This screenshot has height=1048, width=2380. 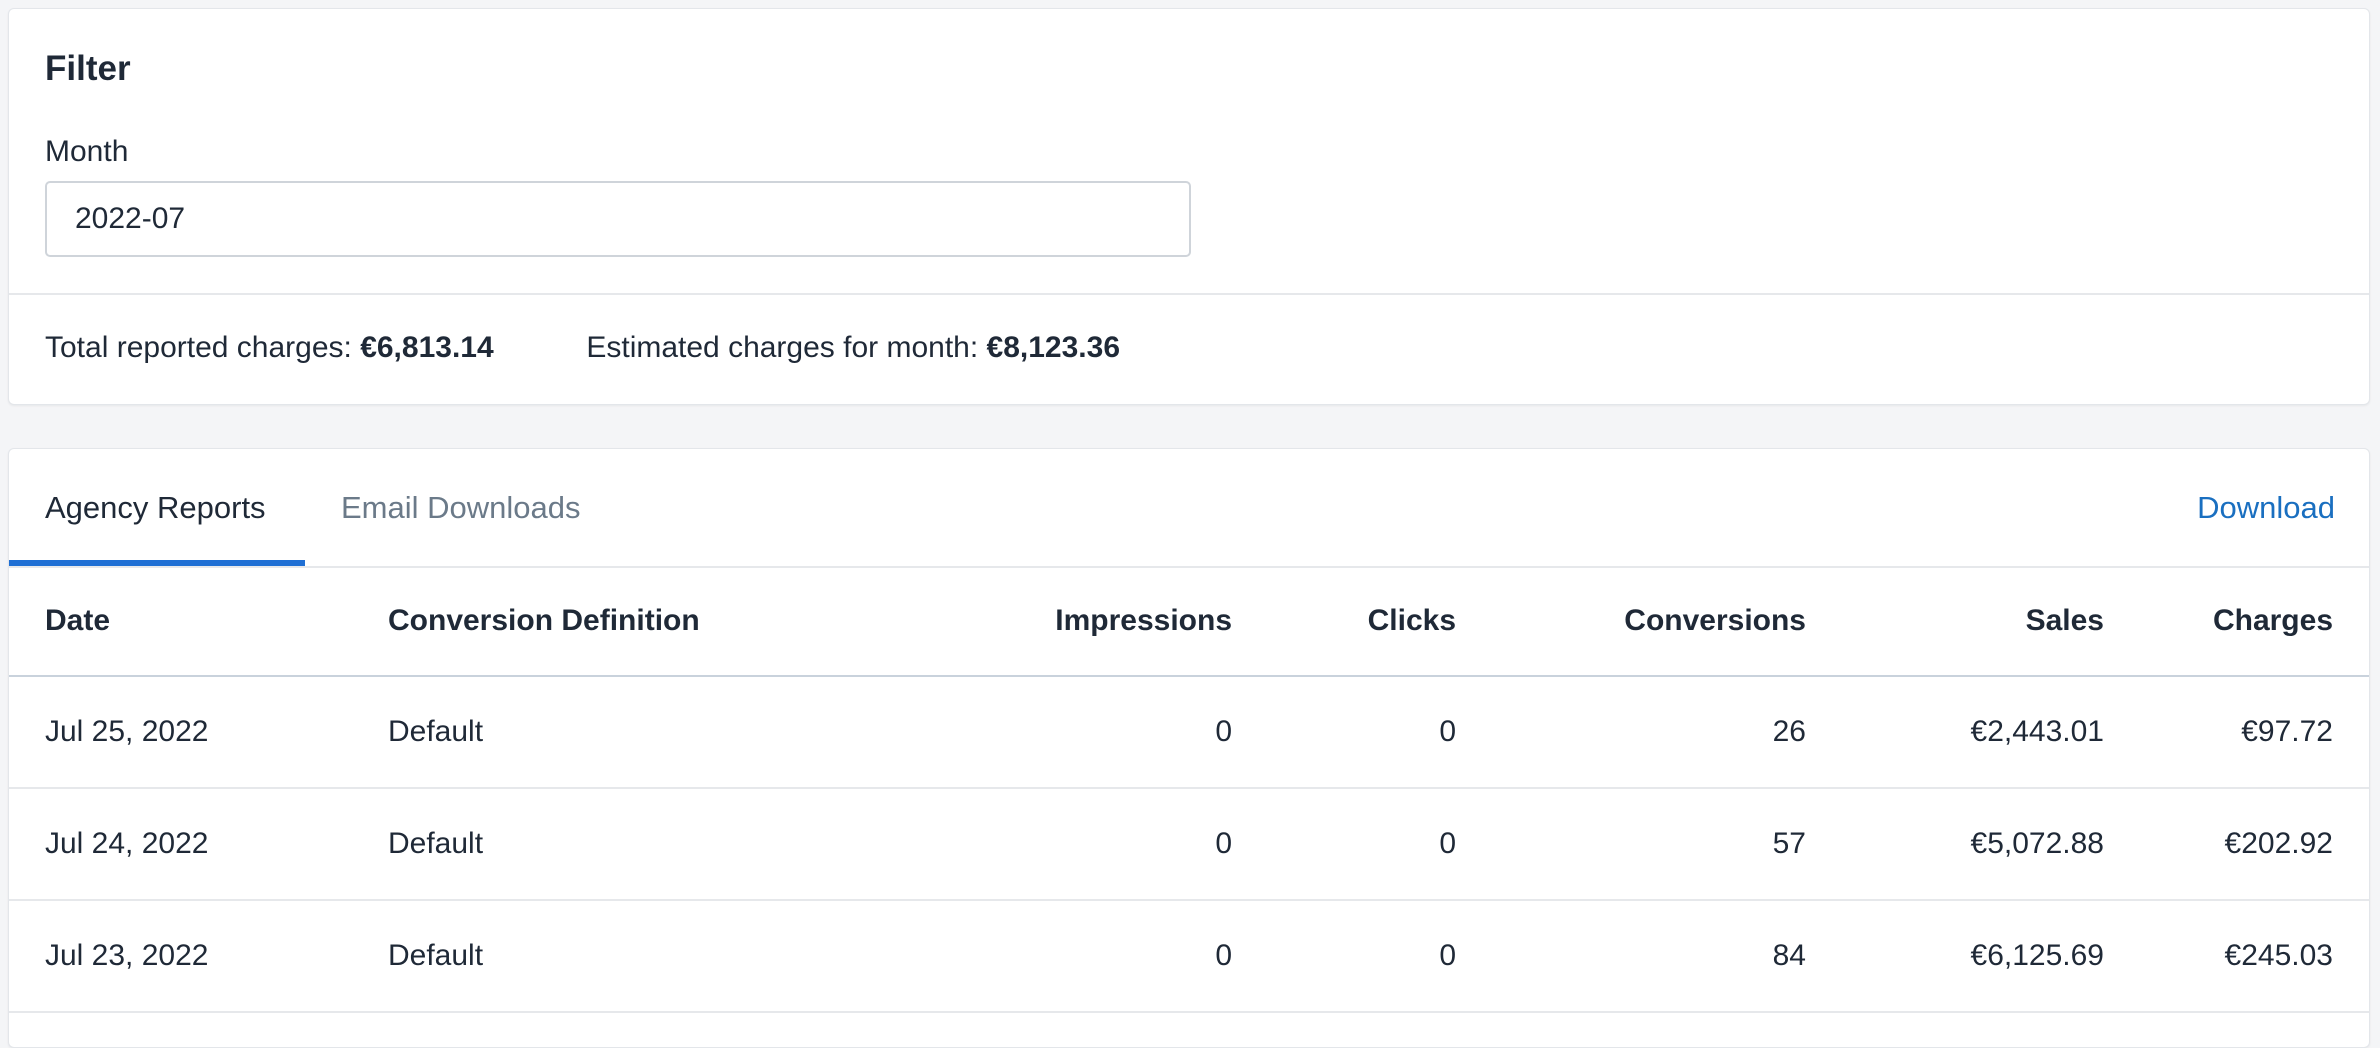 I want to click on tab-email-downloads: Email Downloads, so click(x=461, y=507).